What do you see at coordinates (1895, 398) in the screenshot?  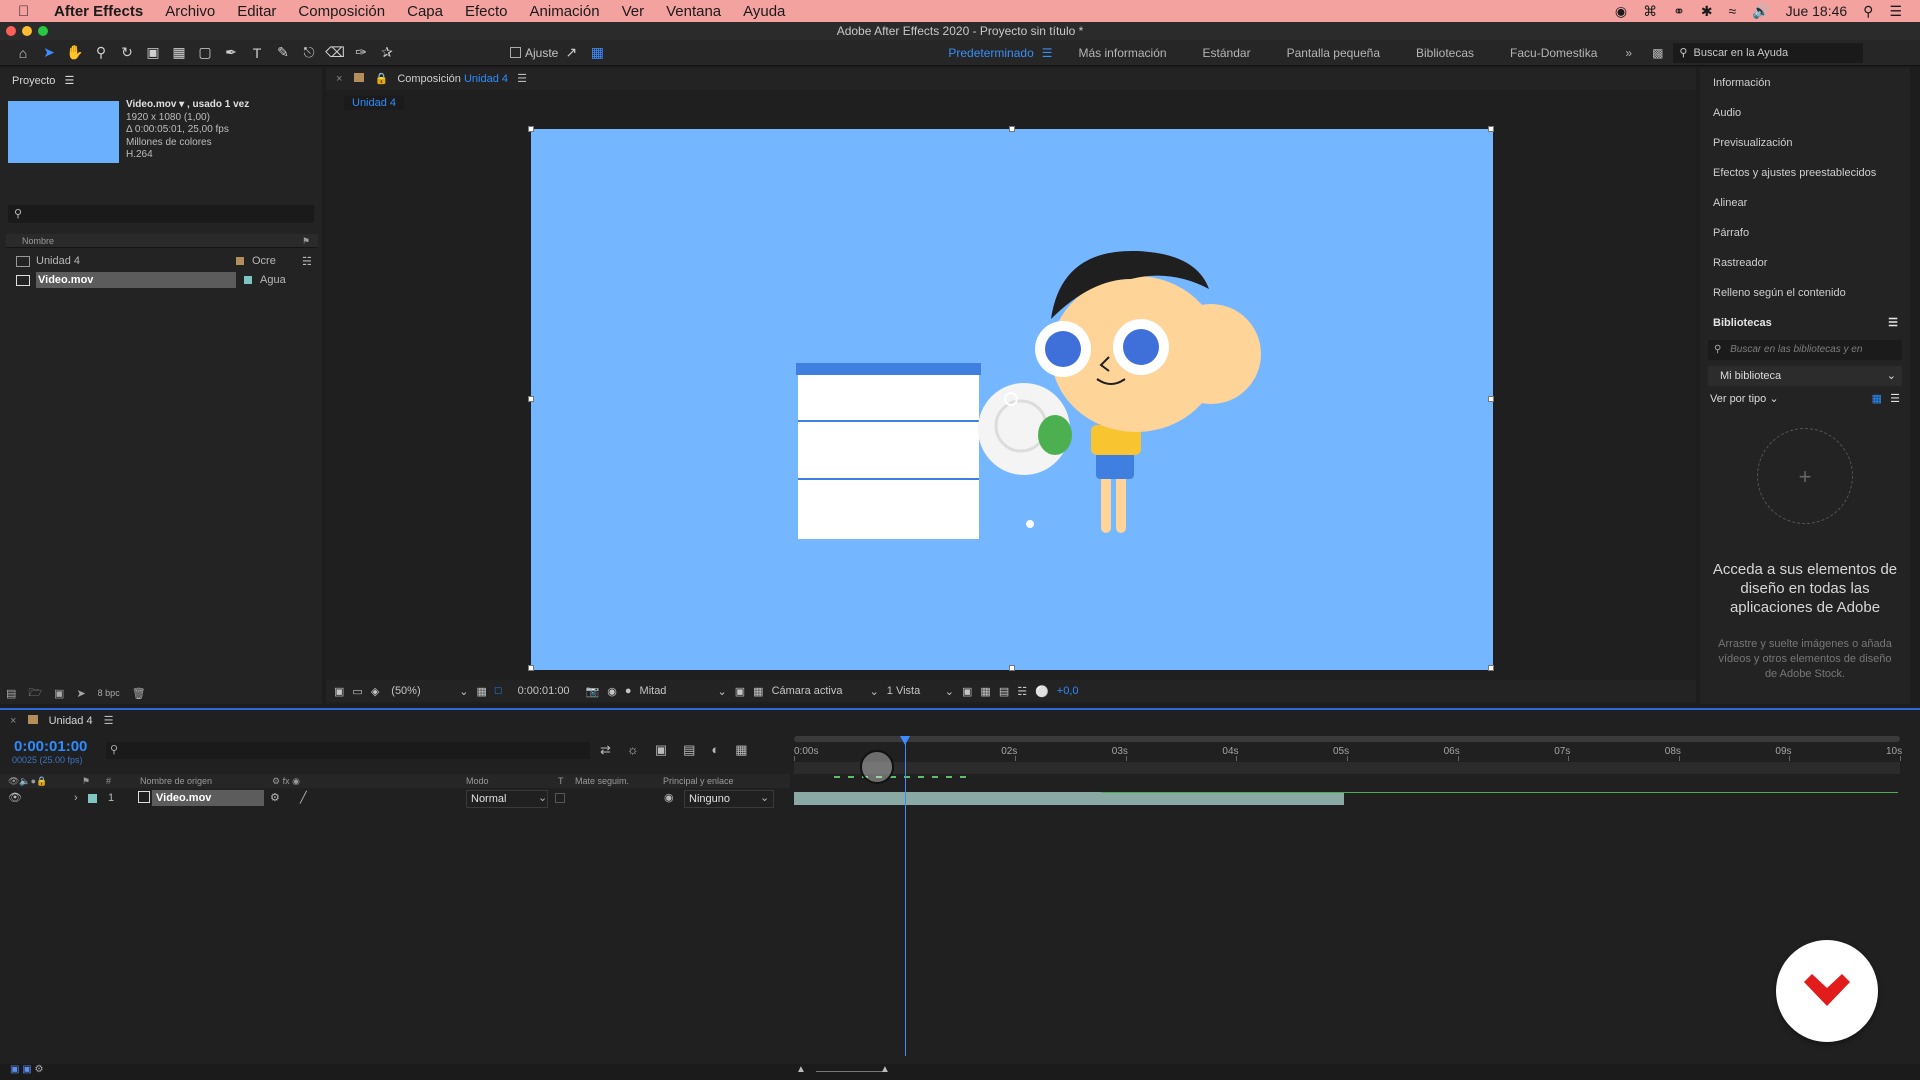 I see `list-view-icon: ☰` at bounding box center [1895, 398].